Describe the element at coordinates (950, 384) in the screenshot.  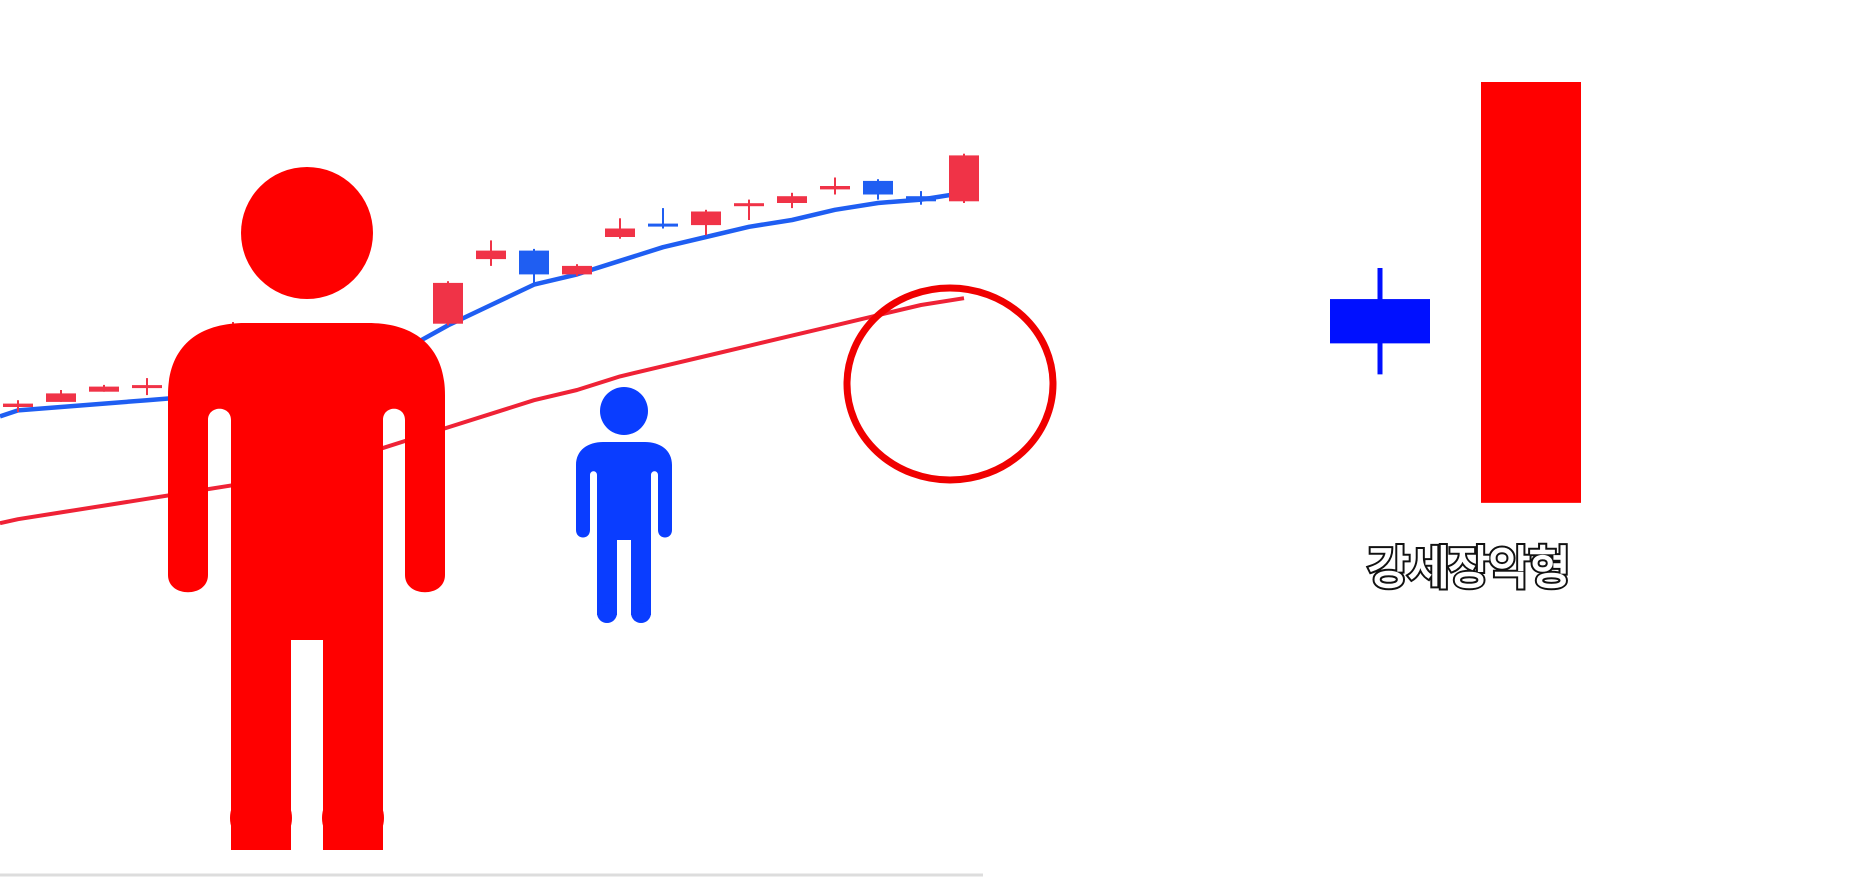
I see `highlight-circle` at that location.